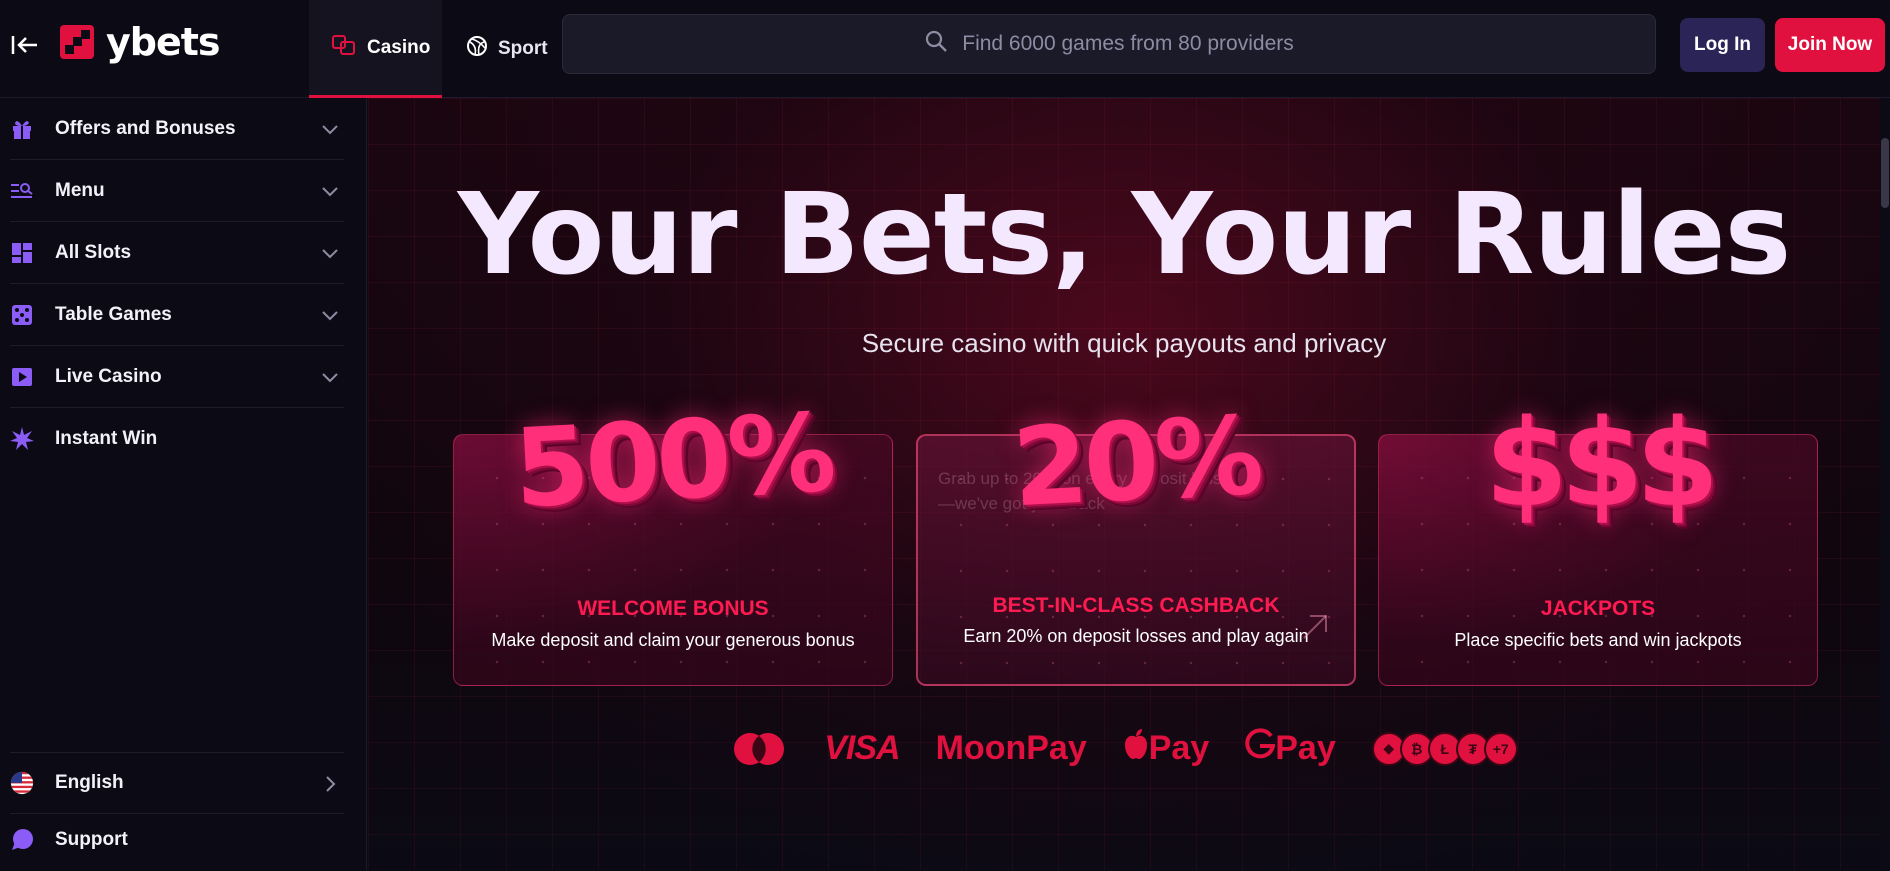  I want to click on promo-big-number: $$$, so click(1602, 464).